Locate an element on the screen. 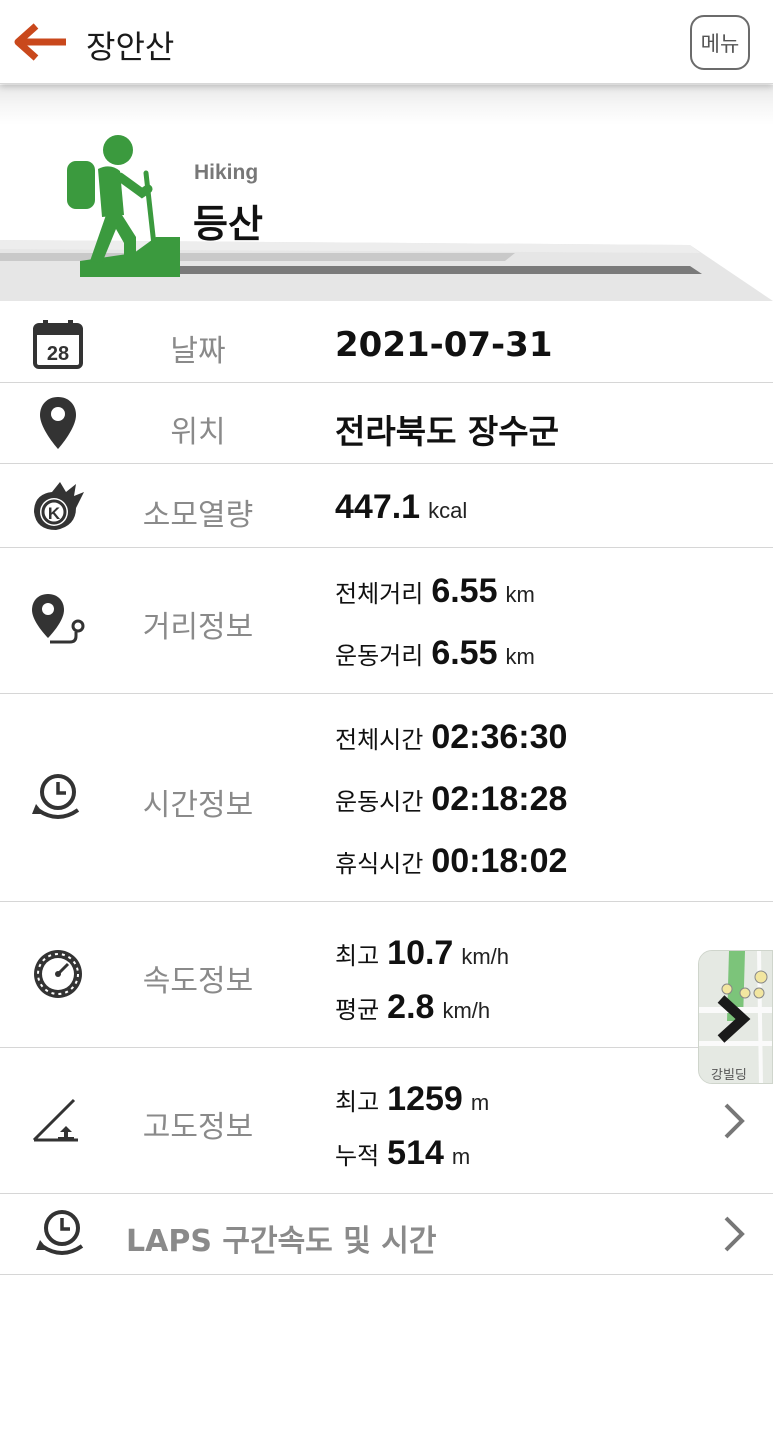  max-altitude-value: 1259 is located at coordinates (425, 1099).